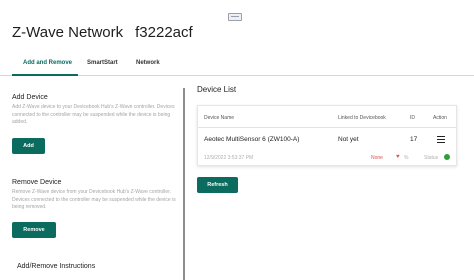 The width and height of the screenshot is (474, 280). I want to click on remove-button: Remove, so click(34, 230).